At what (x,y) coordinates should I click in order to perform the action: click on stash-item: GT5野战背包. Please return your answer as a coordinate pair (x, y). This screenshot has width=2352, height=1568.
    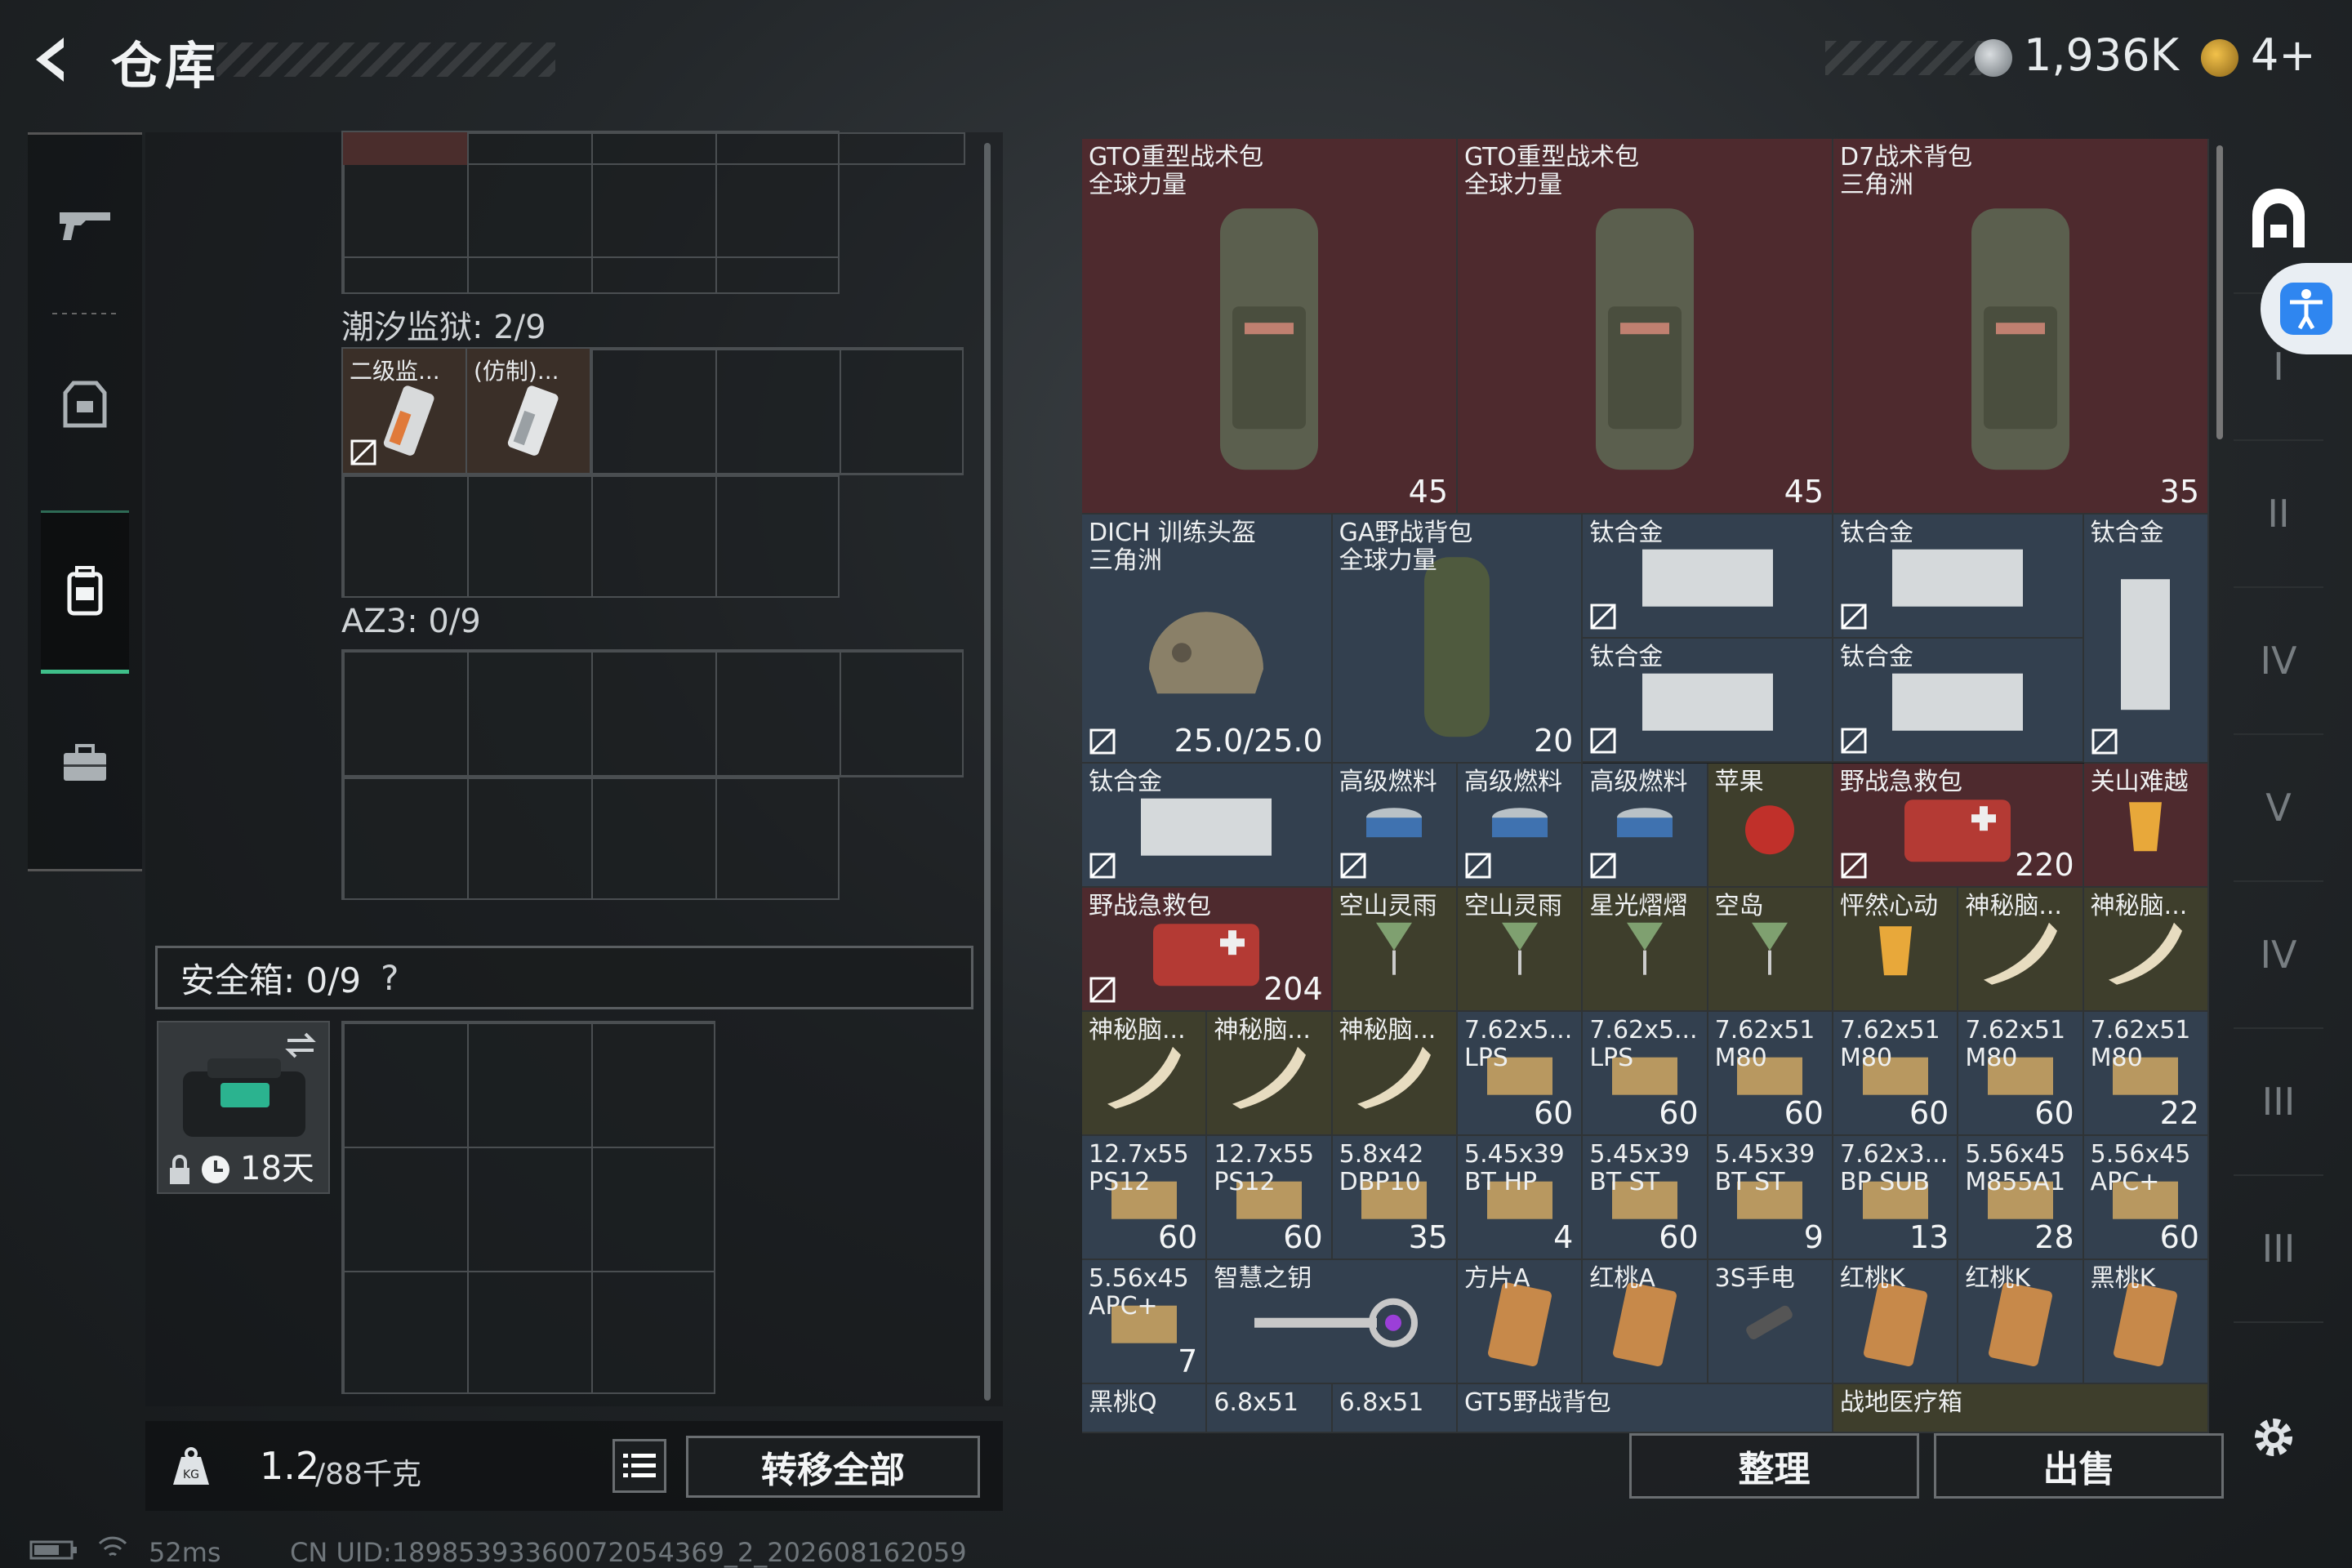
    Looking at the image, I should click on (1645, 1408).